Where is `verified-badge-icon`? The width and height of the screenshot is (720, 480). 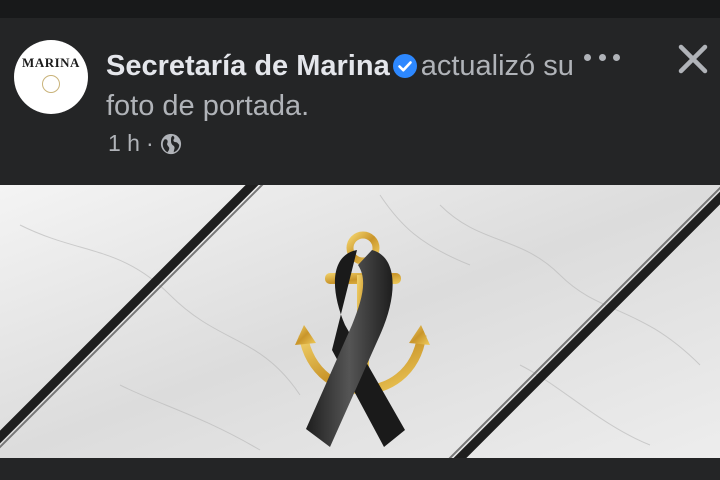 verified-badge-icon is located at coordinates (404, 66).